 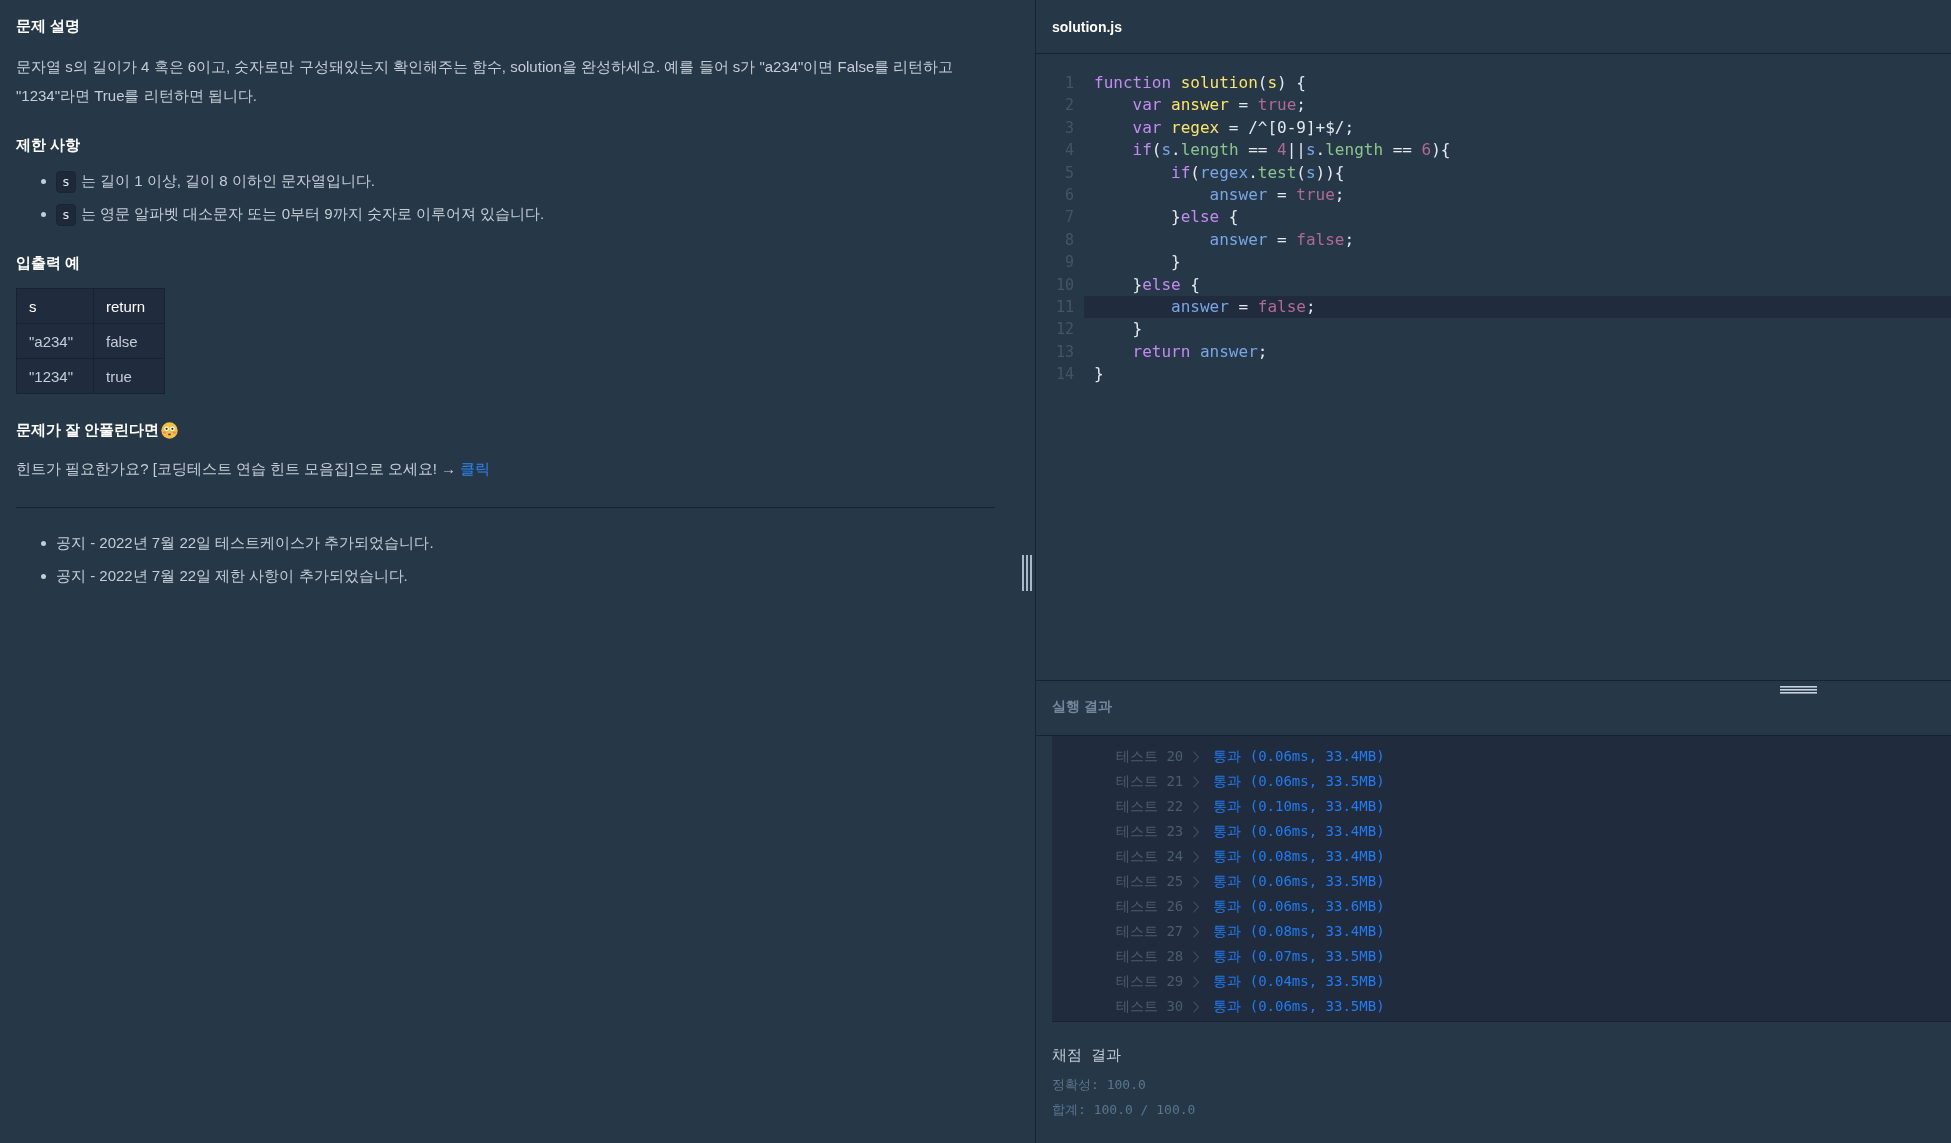 I want to click on table-cell: "a234", so click(x=55, y=341).